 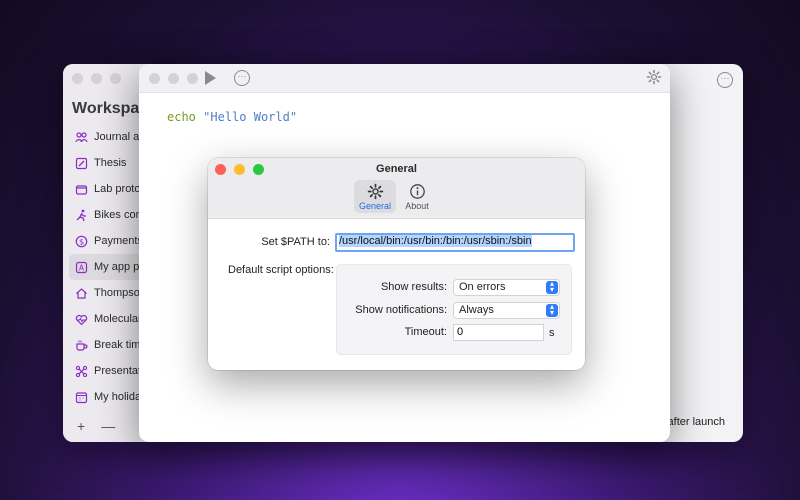 I want to click on sidebar-footer: + —, so click(x=96, y=426).